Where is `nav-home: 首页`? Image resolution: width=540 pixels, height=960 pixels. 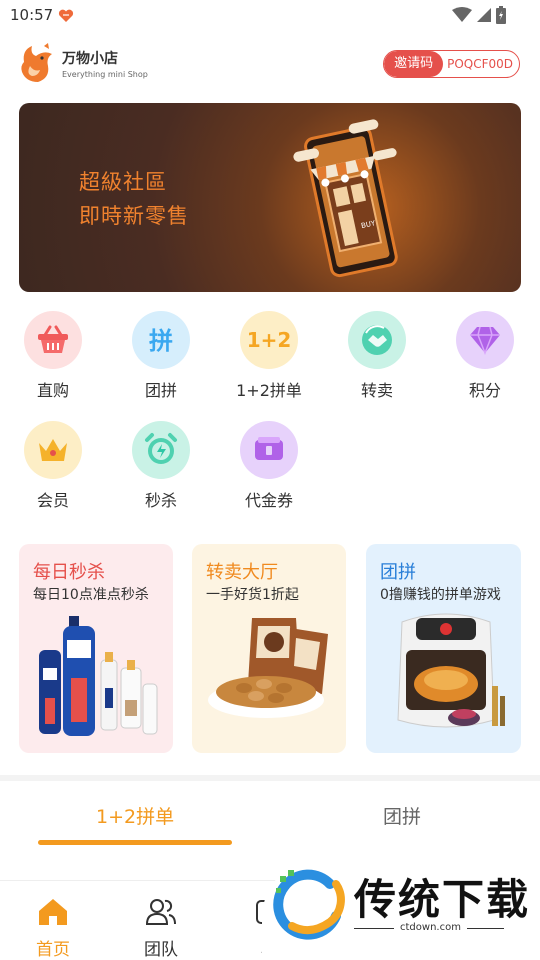 nav-home: 首页 is located at coordinates (53, 928).